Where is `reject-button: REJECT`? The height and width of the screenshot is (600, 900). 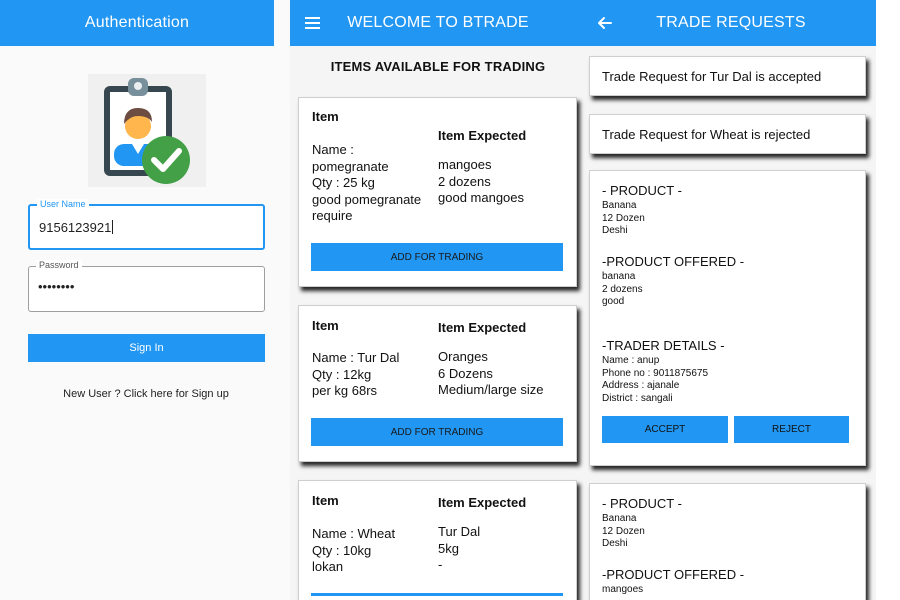 reject-button: REJECT is located at coordinates (791, 429).